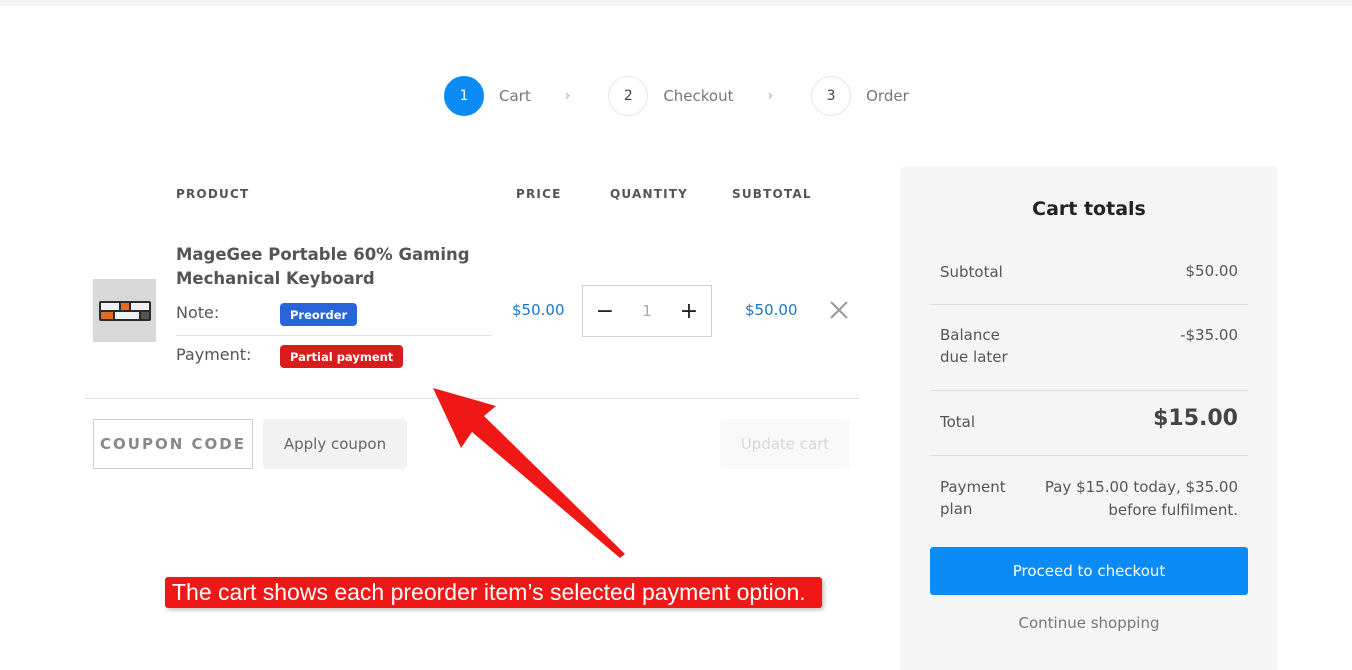  Describe the element at coordinates (1195, 418) in the screenshot. I see `total-value: $15.00` at that location.